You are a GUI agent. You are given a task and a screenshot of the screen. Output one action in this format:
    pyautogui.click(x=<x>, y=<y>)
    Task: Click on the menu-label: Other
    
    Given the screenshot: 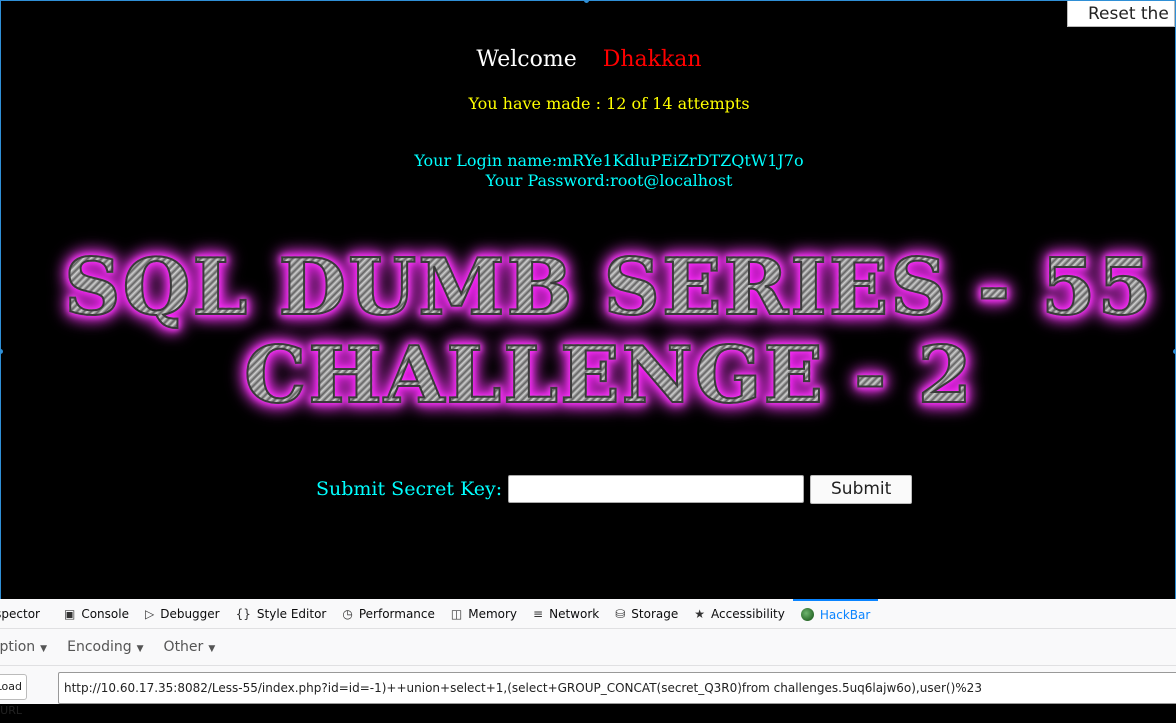 What is the action you would take?
    pyautogui.click(x=183, y=647)
    